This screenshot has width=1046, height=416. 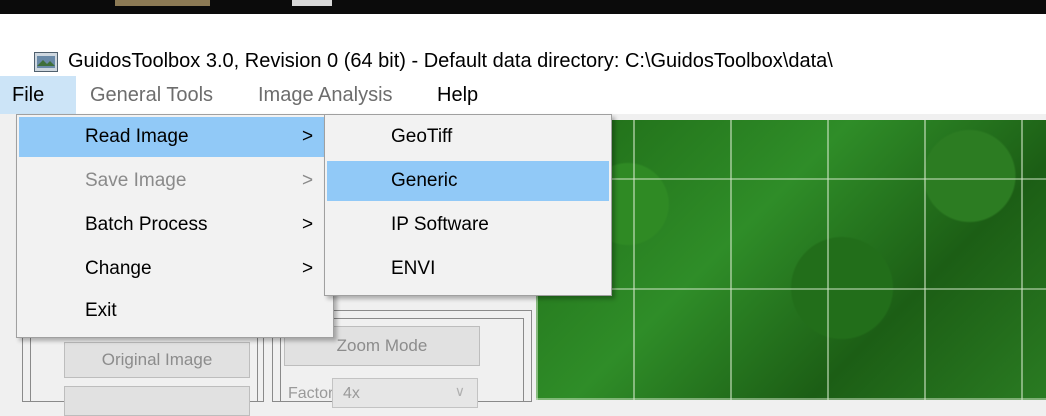 I want to click on factor-value: 4x, so click(x=351, y=393).